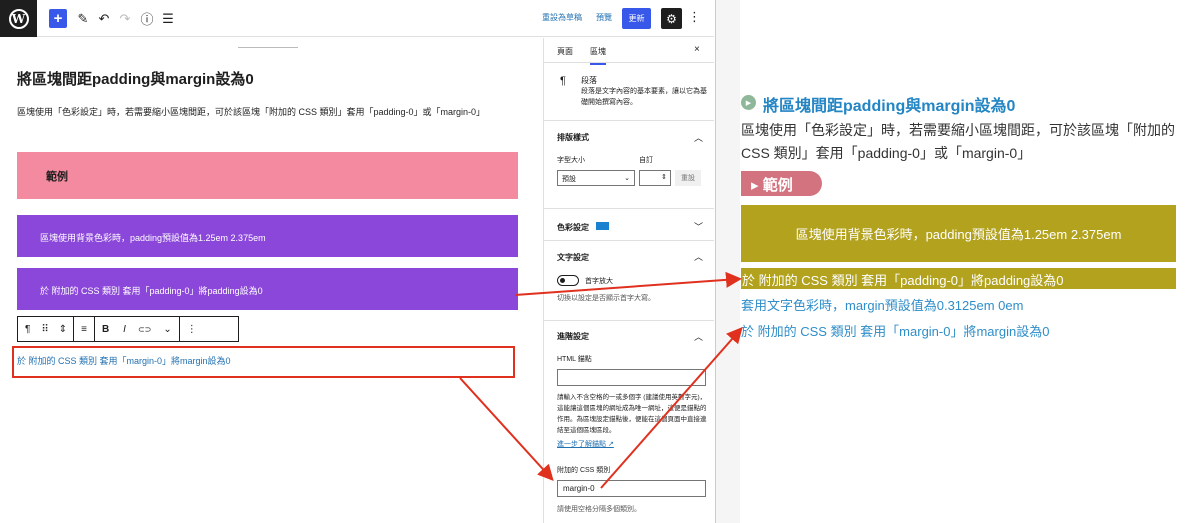  I want to click on drop-cap-label: 首字放大, so click(599, 281).